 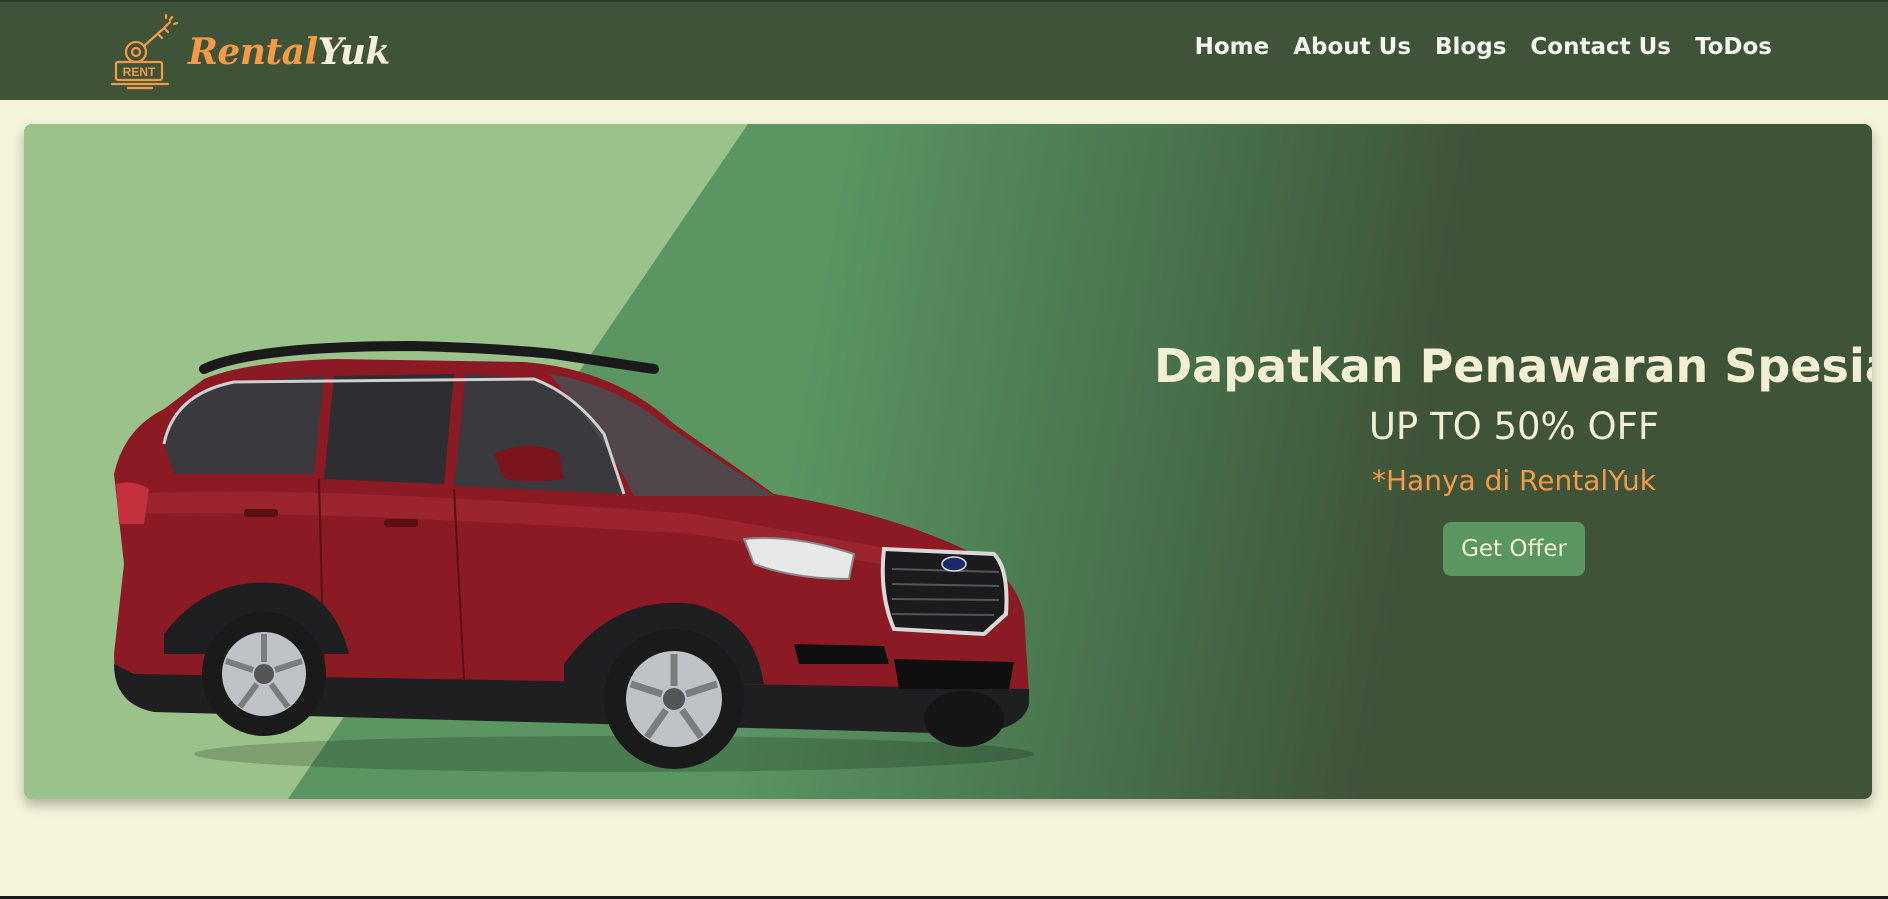 What do you see at coordinates (1514, 549) in the screenshot?
I see `get-offer-button: Get Offer` at bounding box center [1514, 549].